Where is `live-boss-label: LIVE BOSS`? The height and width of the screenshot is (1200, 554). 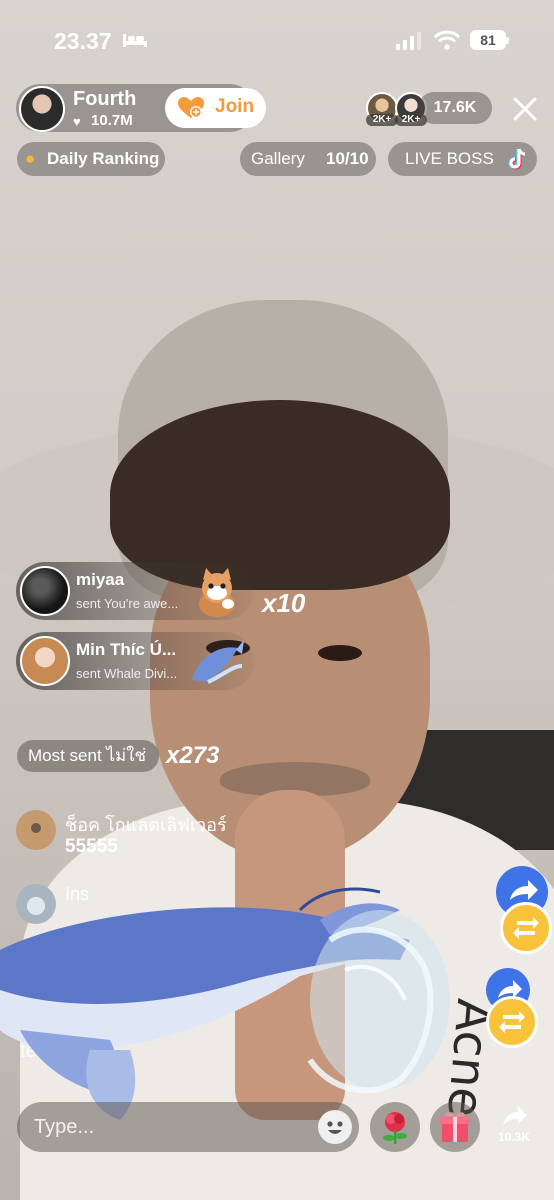 live-boss-label: LIVE BOSS is located at coordinates (449, 158).